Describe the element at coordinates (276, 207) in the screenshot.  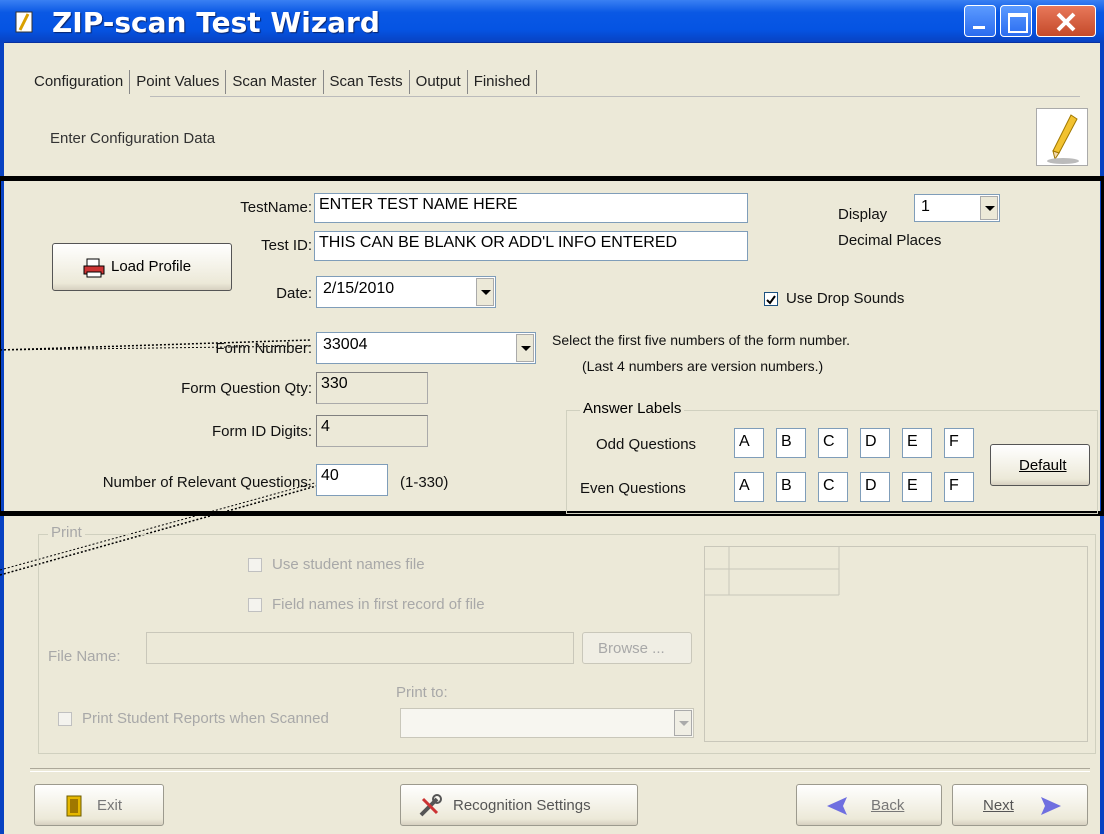
I see `testname-label: TestName:` at that location.